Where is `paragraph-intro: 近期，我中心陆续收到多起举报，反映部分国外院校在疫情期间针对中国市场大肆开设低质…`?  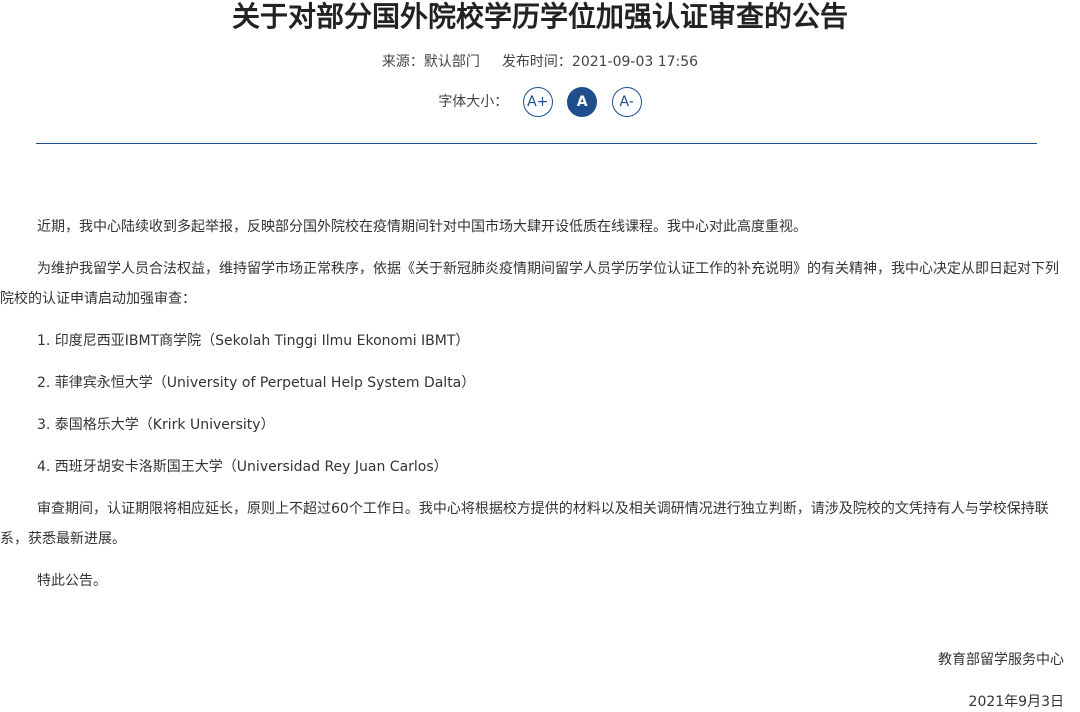
paragraph-intro: 近期，我中心陆续收到多起举报，反映部分国外院校在疫情期间针对中国市场大肆开设低质… is located at coordinates (422, 227).